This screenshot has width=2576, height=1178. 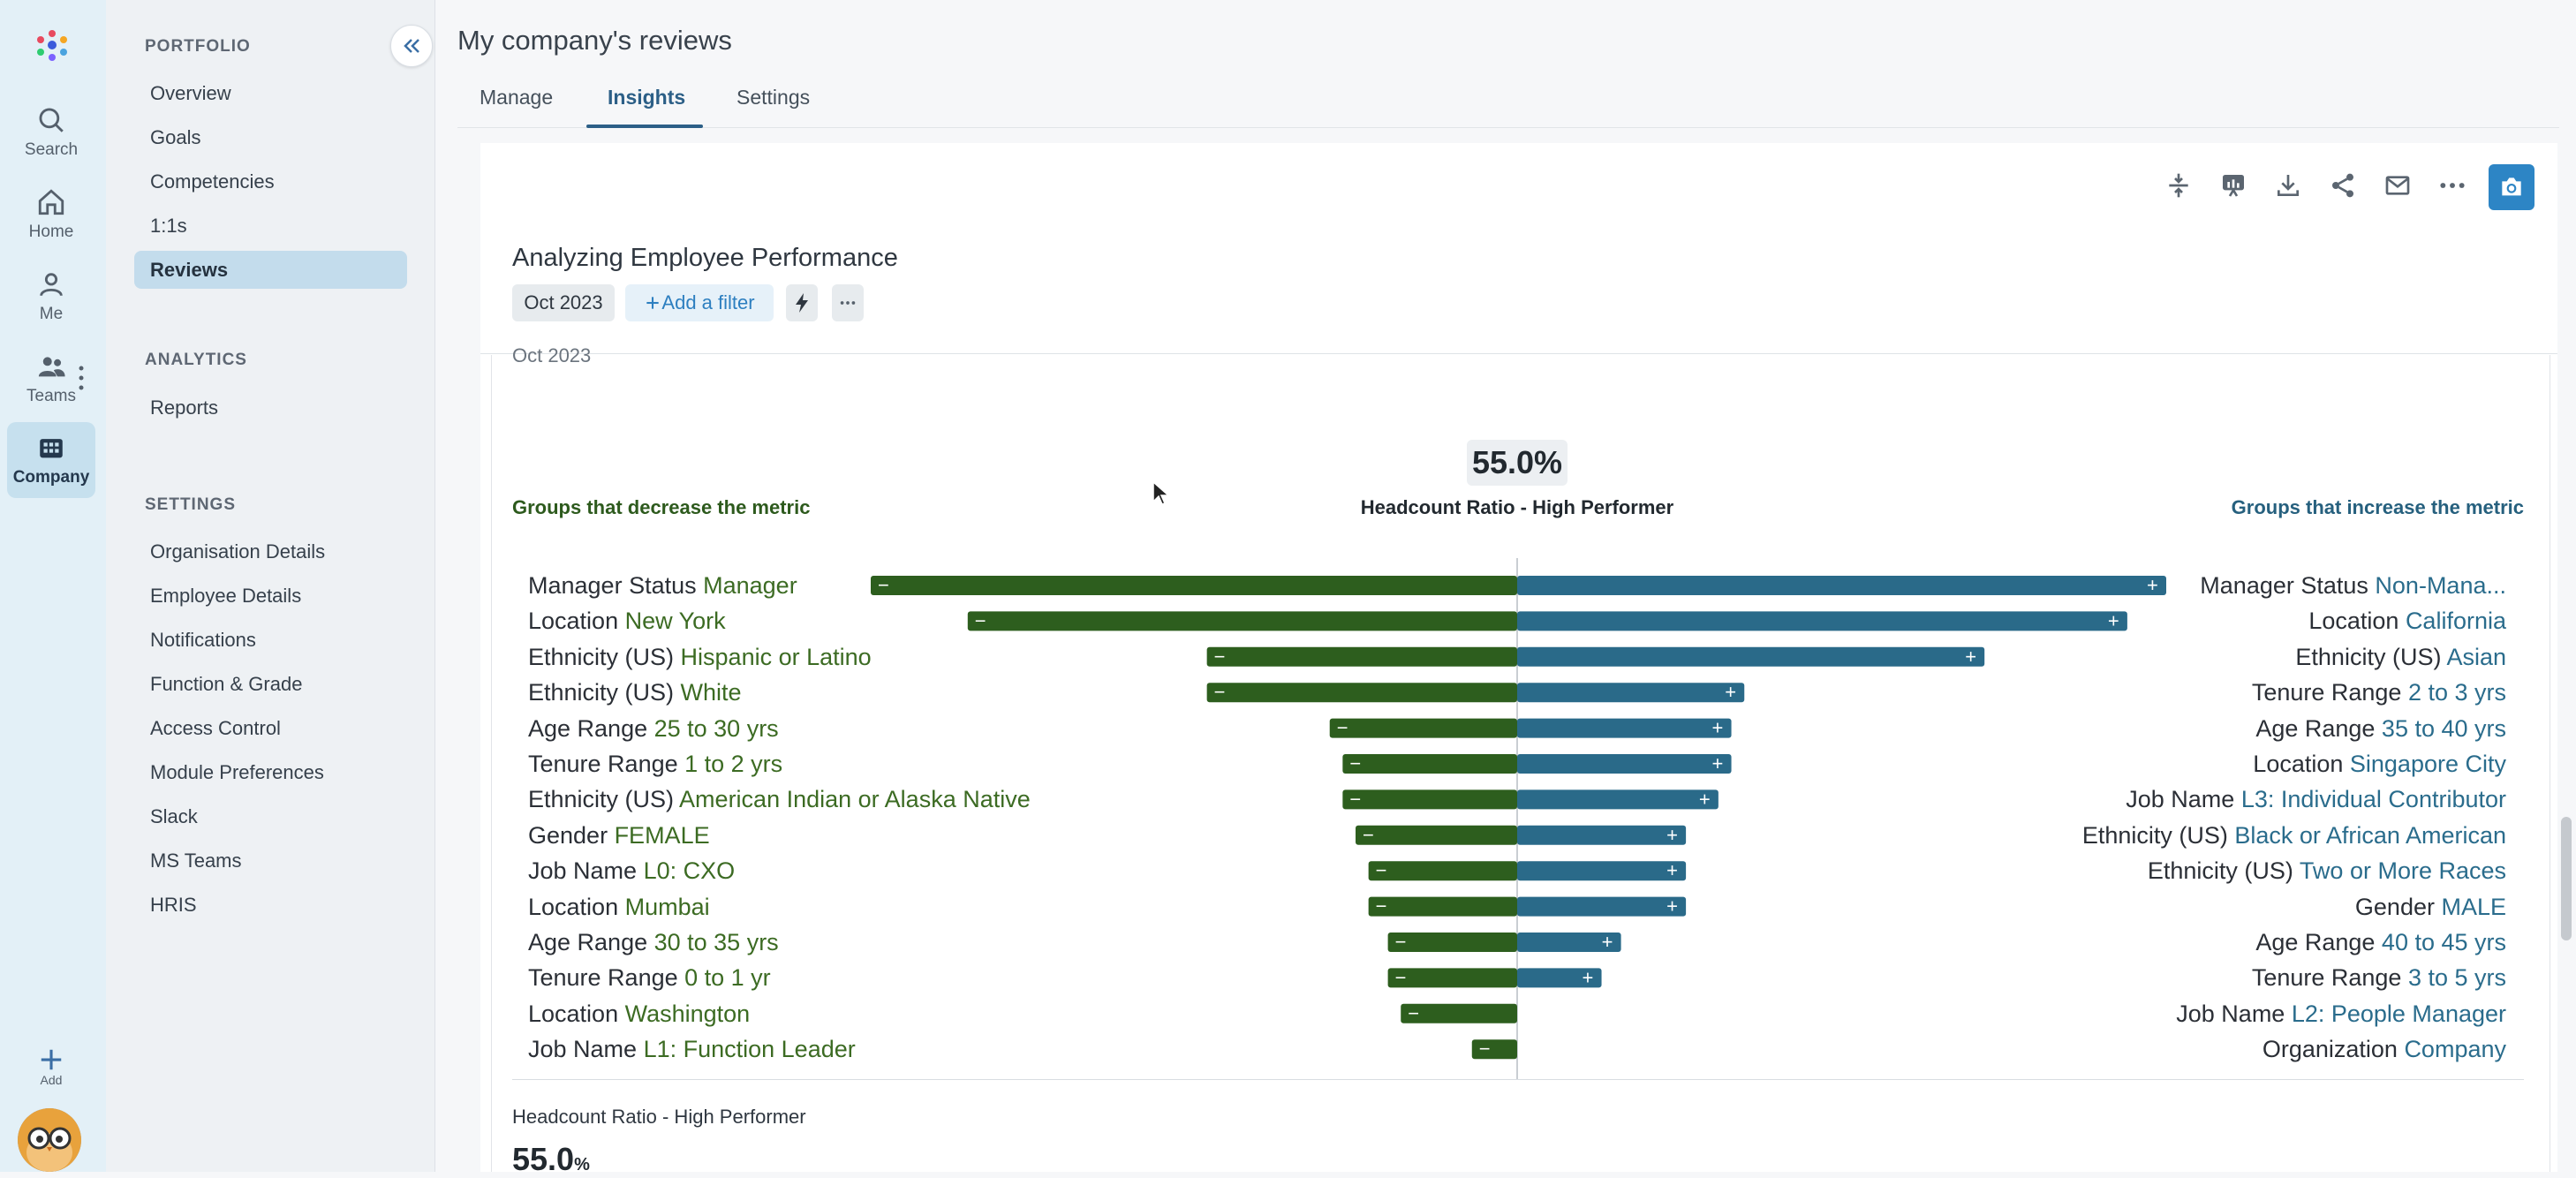 What do you see at coordinates (2198, 728) in the screenshot?
I see `increase-row-label: Age Range 35 to 40 yrs` at bounding box center [2198, 728].